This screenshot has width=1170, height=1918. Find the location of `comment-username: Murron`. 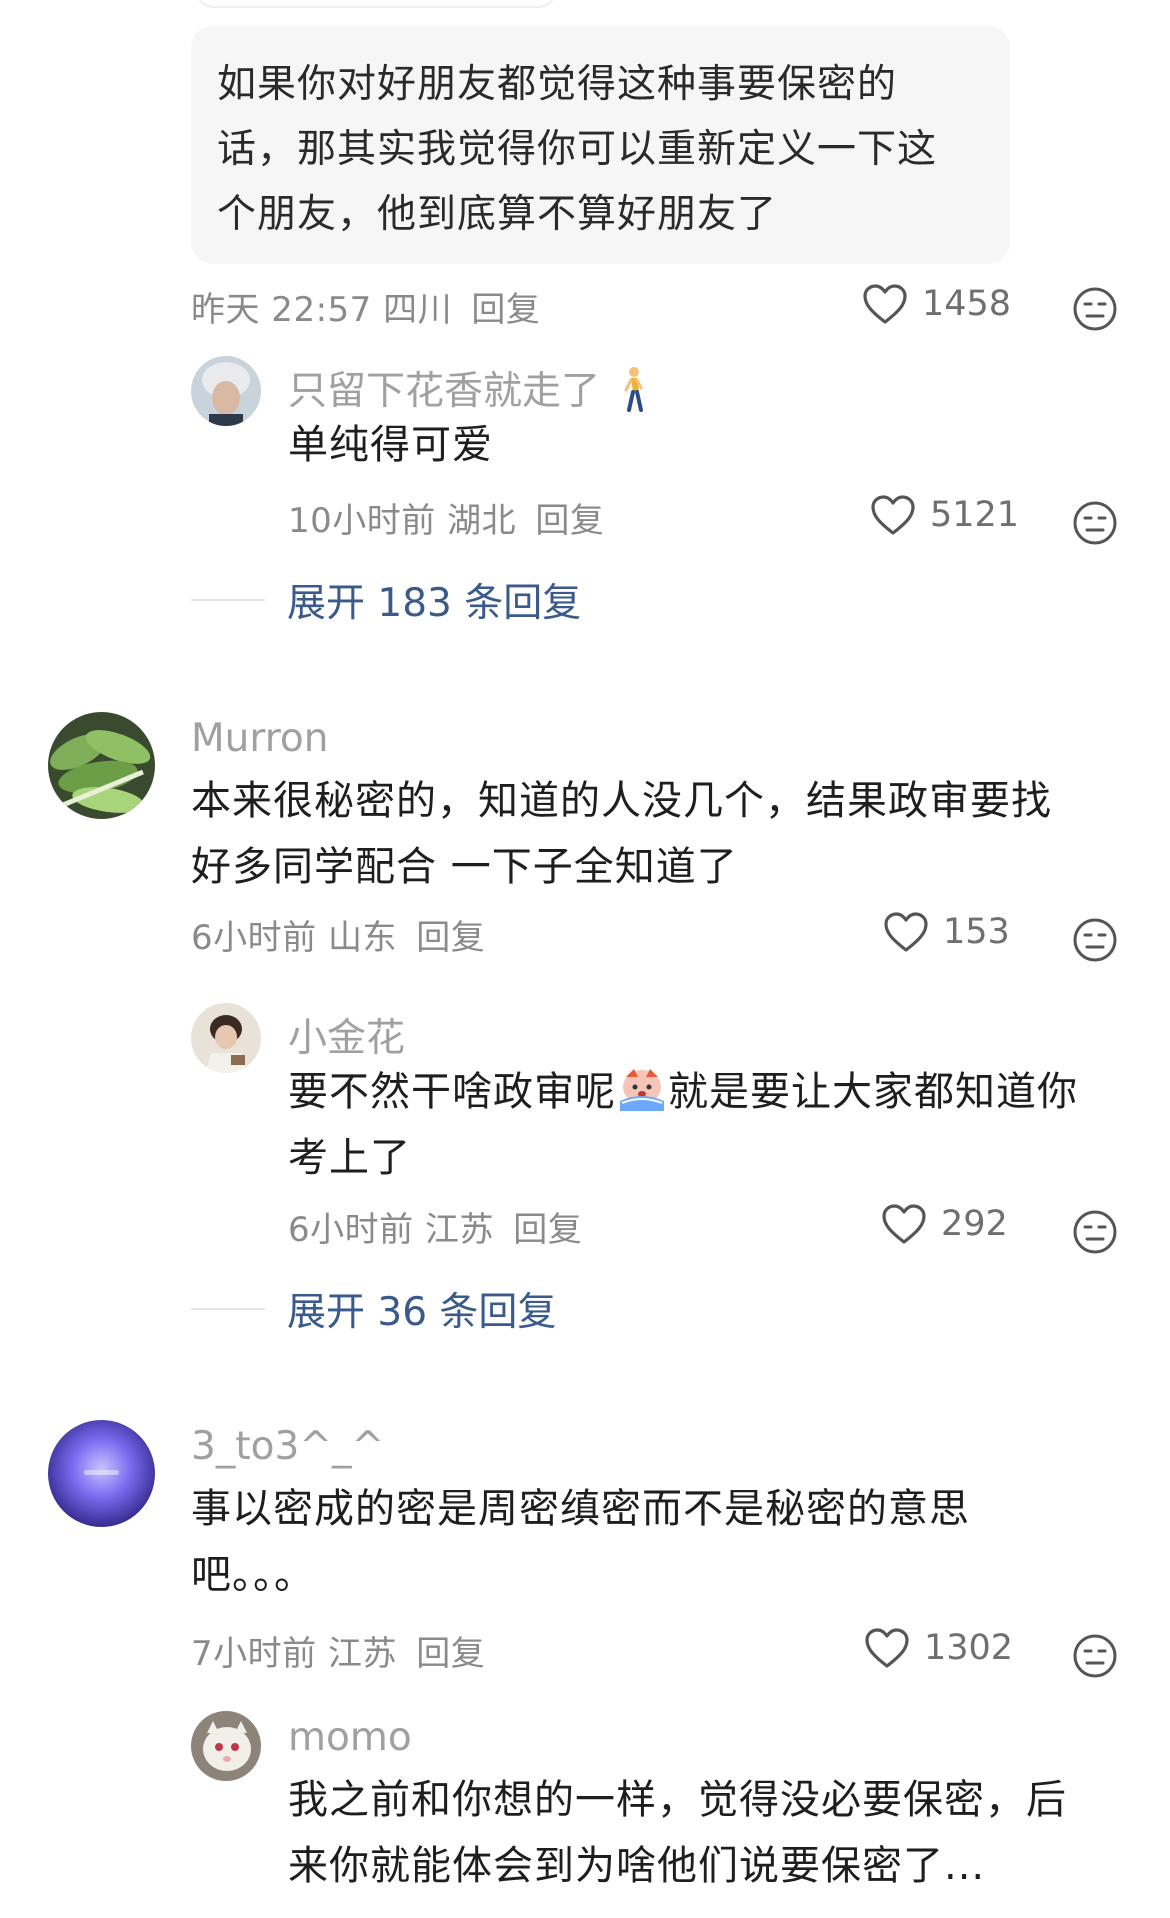

comment-username: Murron is located at coordinates (259, 738).